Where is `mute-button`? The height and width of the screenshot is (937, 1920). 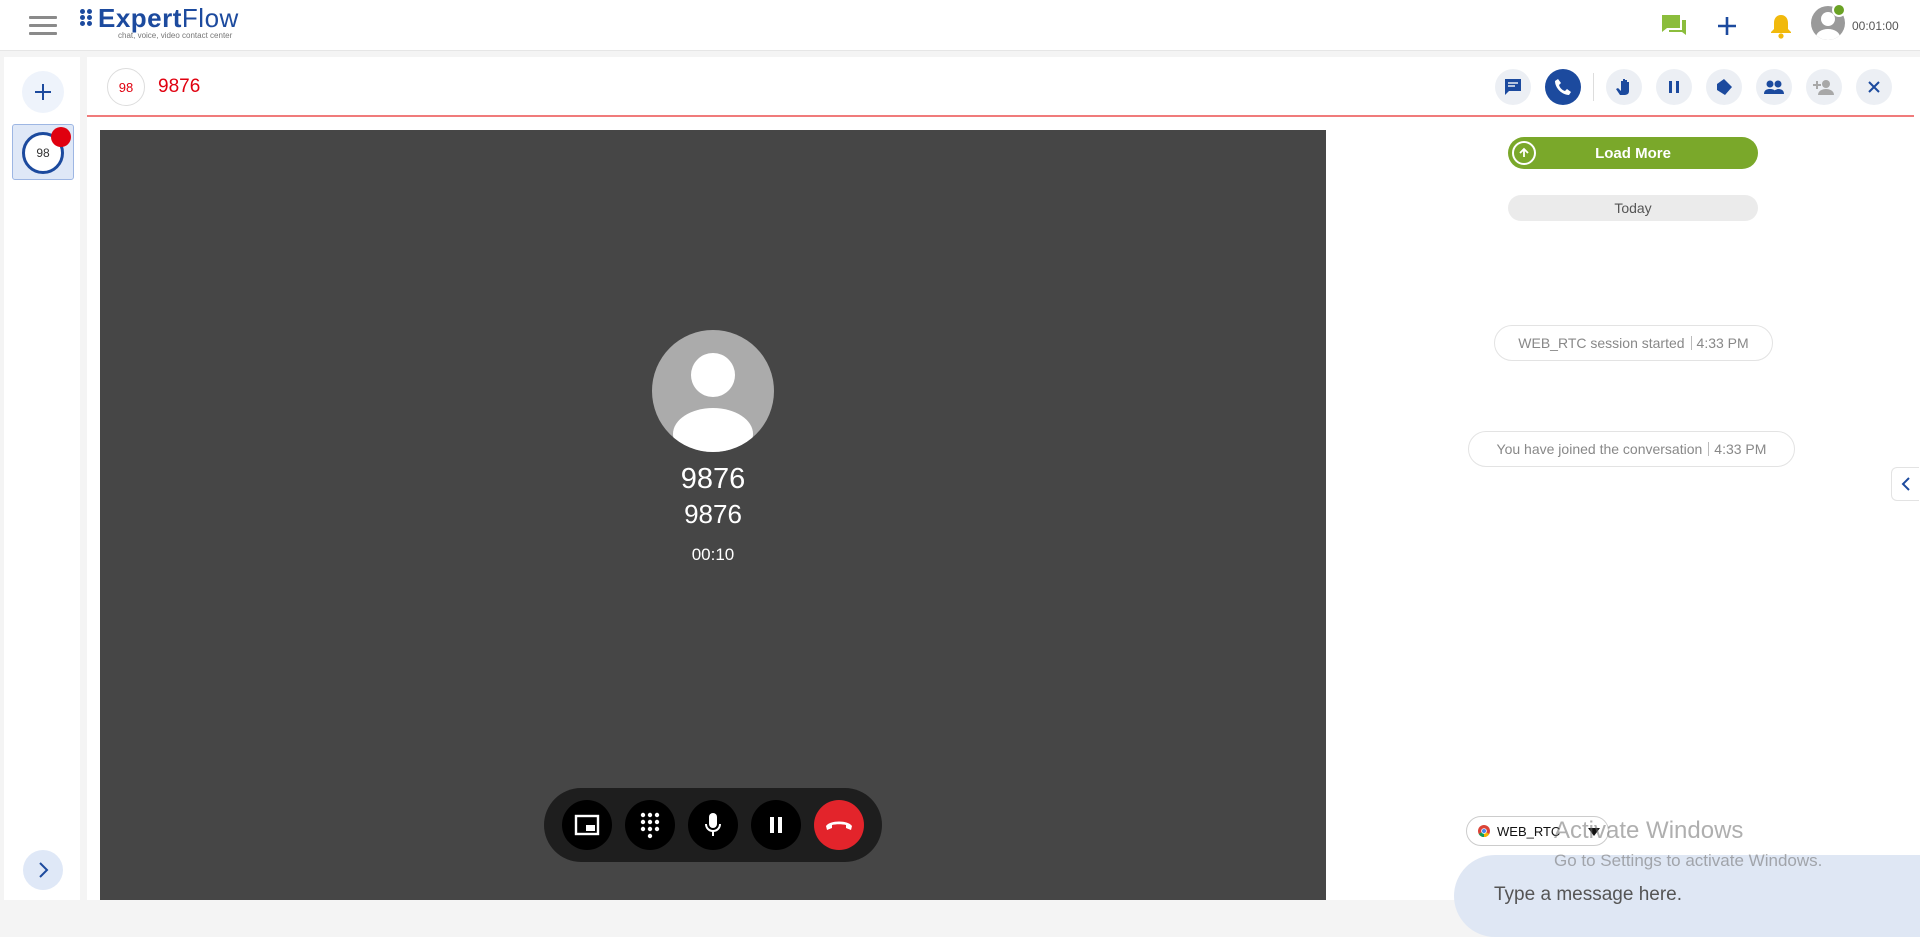 mute-button is located at coordinates (713, 825).